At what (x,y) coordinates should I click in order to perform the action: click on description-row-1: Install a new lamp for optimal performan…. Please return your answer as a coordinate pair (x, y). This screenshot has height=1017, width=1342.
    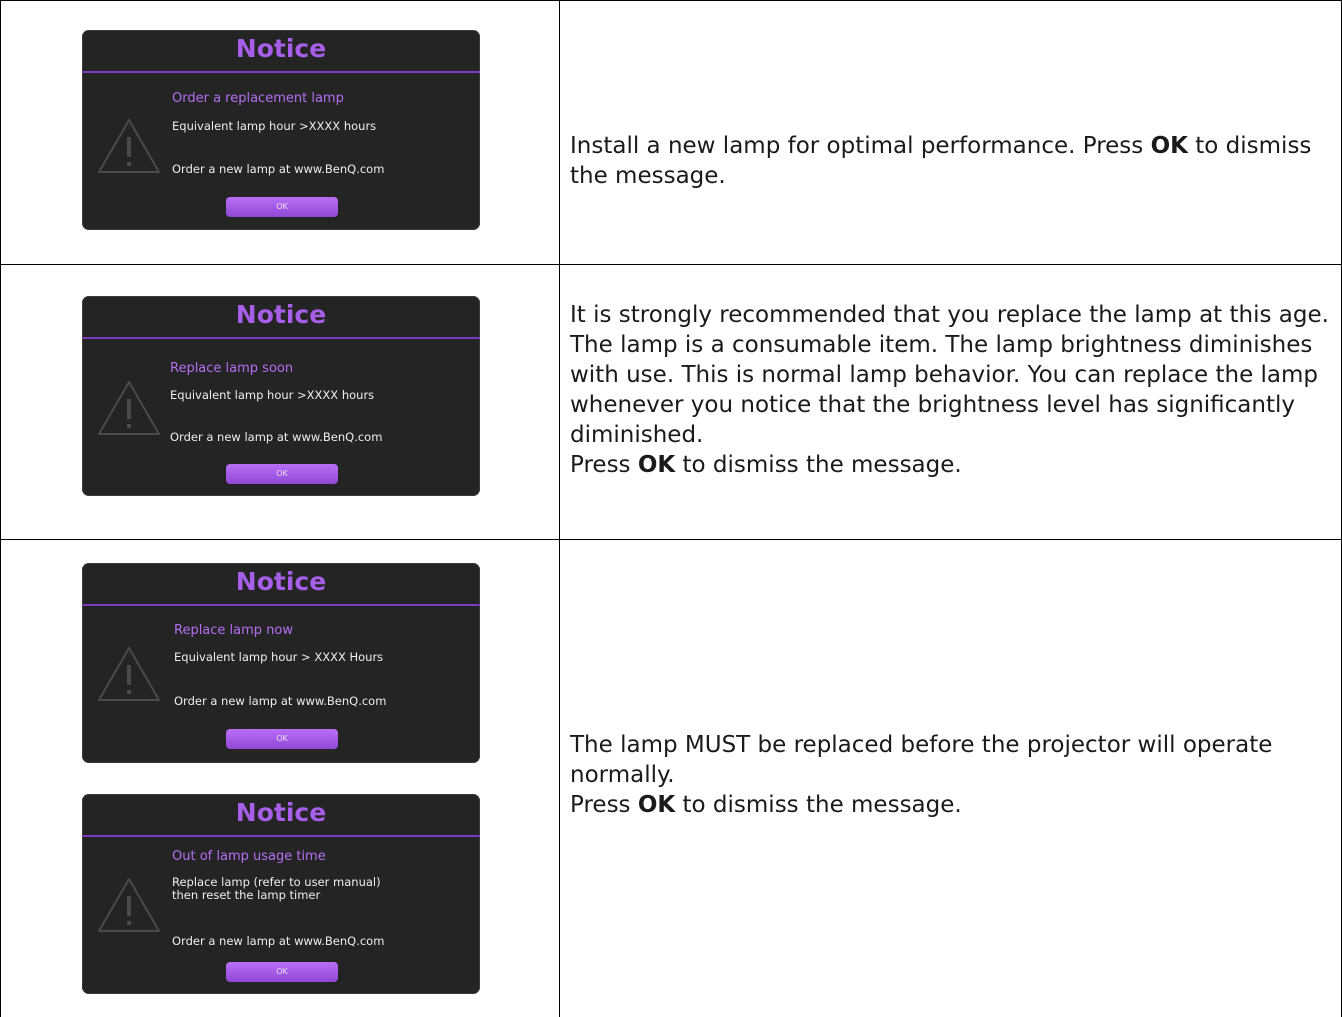
    Looking at the image, I should click on (952, 161).